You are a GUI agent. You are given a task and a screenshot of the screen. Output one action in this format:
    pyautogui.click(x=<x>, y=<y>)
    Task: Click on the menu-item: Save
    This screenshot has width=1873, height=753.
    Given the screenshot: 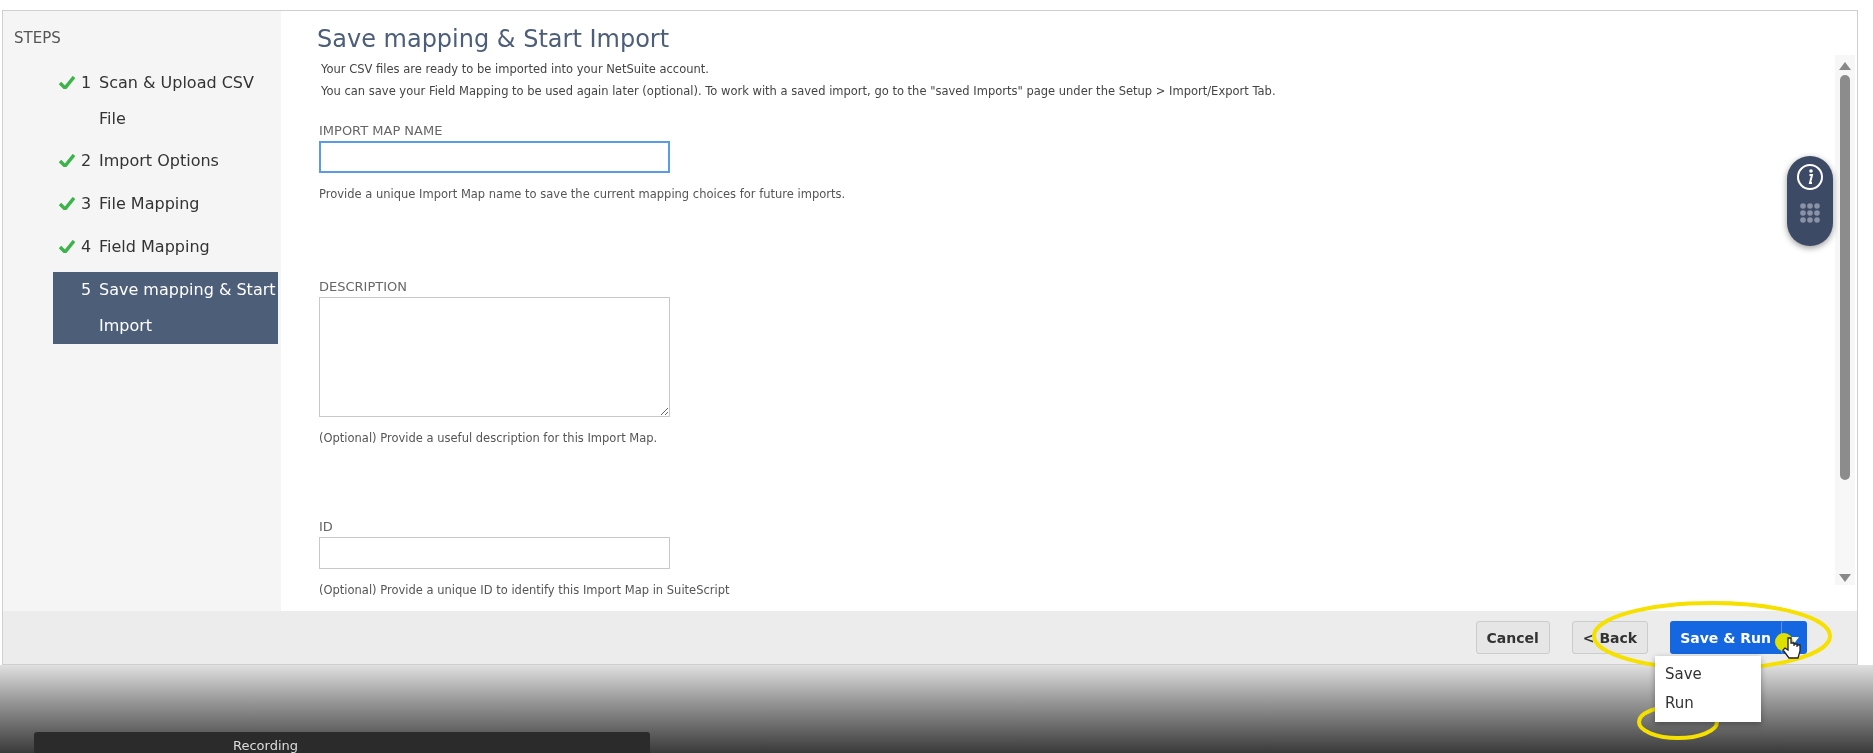 What is the action you would take?
    pyautogui.click(x=1708, y=674)
    